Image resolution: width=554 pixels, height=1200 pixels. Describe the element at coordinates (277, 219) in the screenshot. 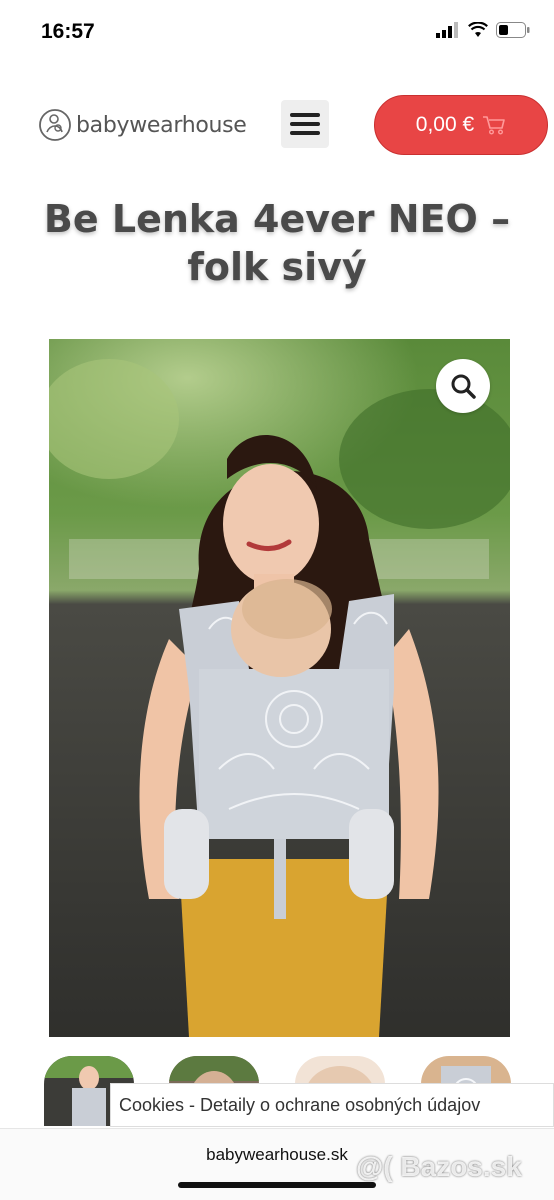

I see `product-title-line1: Be Lenka 4ever NEO –` at that location.